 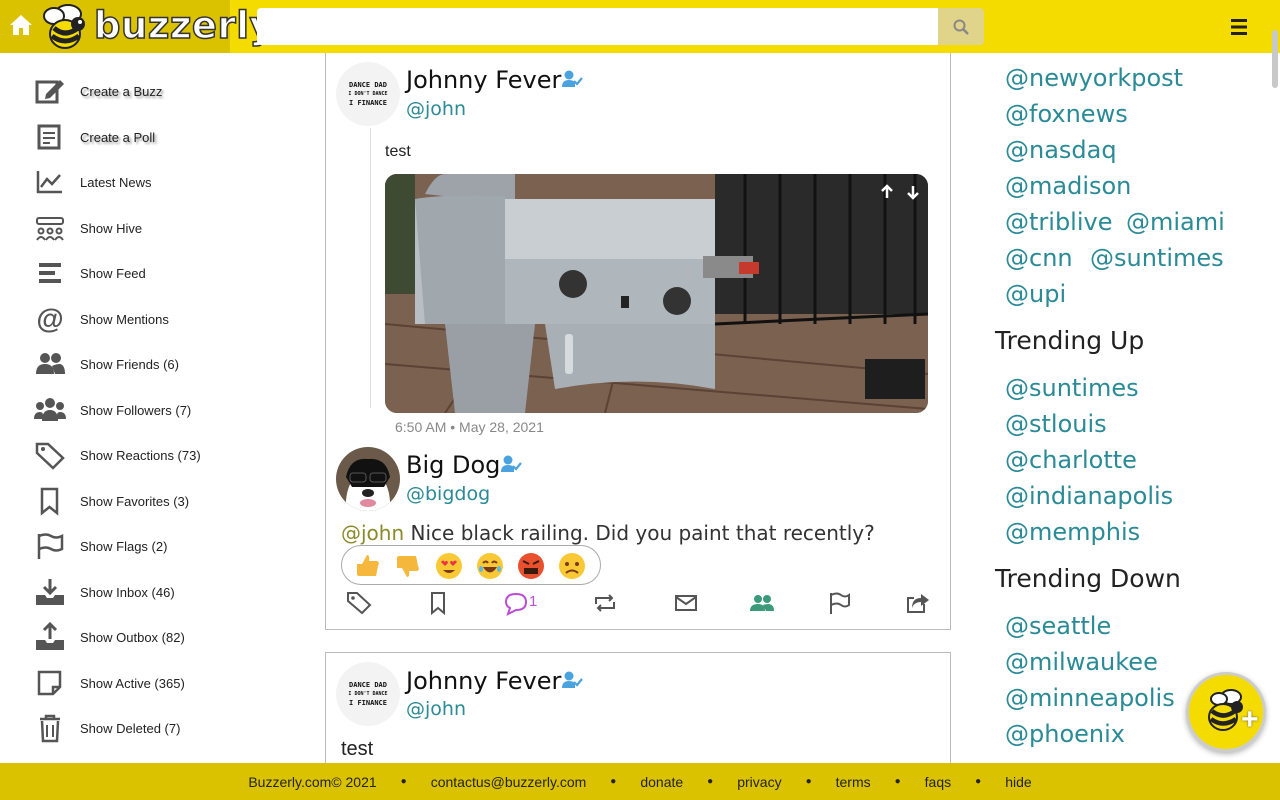 What do you see at coordinates (661, 782) in the screenshot?
I see `footer-donate-link: donate` at bounding box center [661, 782].